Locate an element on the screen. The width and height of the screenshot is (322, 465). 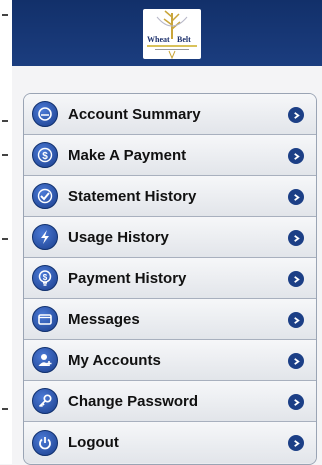
menu-item-label: Messages is located at coordinates (104, 319).